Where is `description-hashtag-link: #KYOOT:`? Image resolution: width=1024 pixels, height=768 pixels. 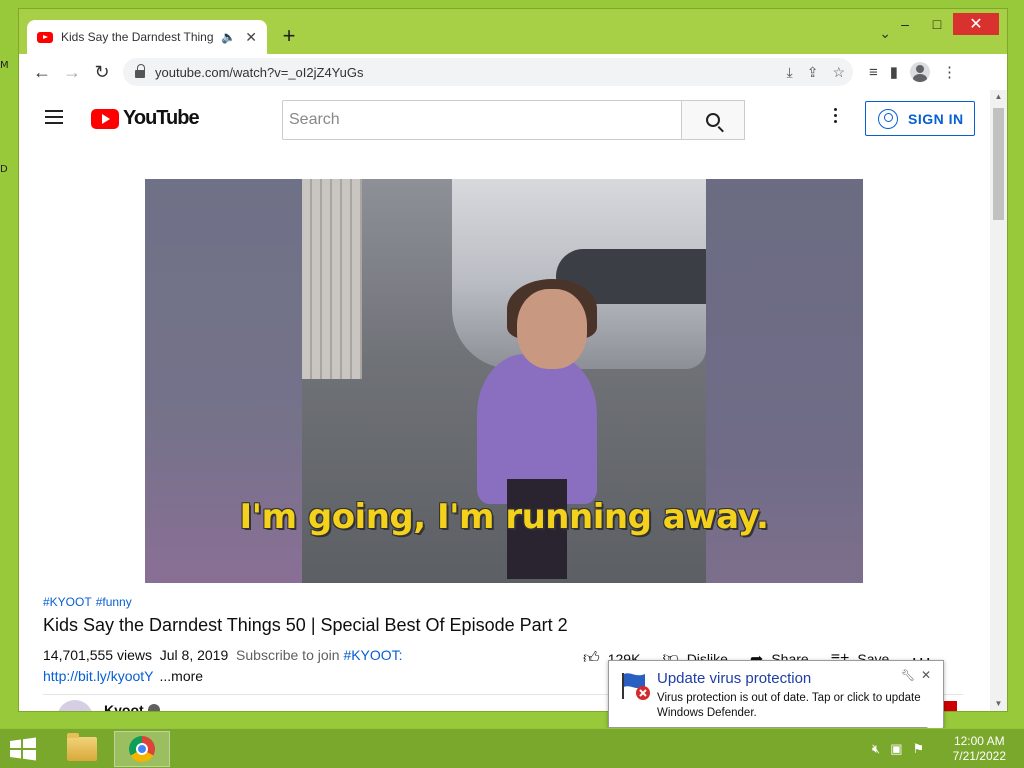 description-hashtag-link: #KYOOT: is located at coordinates (372, 655).